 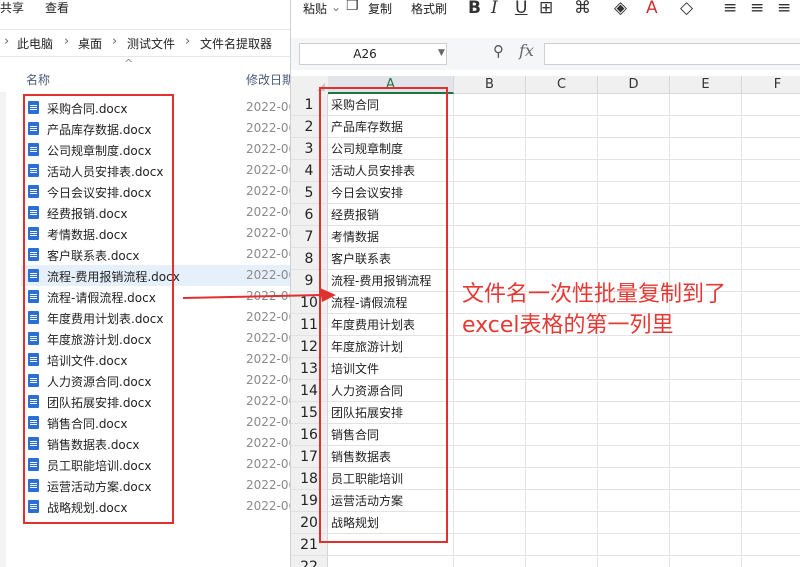 What do you see at coordinates (771, 149) in the screenshot?
I see `cell-f3` at bounding box center [771, 149].